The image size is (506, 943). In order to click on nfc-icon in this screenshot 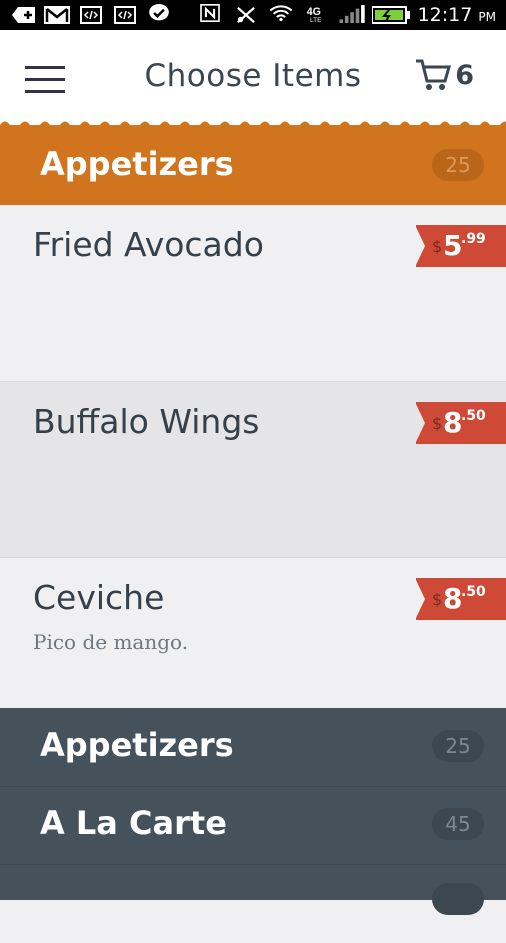, I will do `click(210, 13)`.